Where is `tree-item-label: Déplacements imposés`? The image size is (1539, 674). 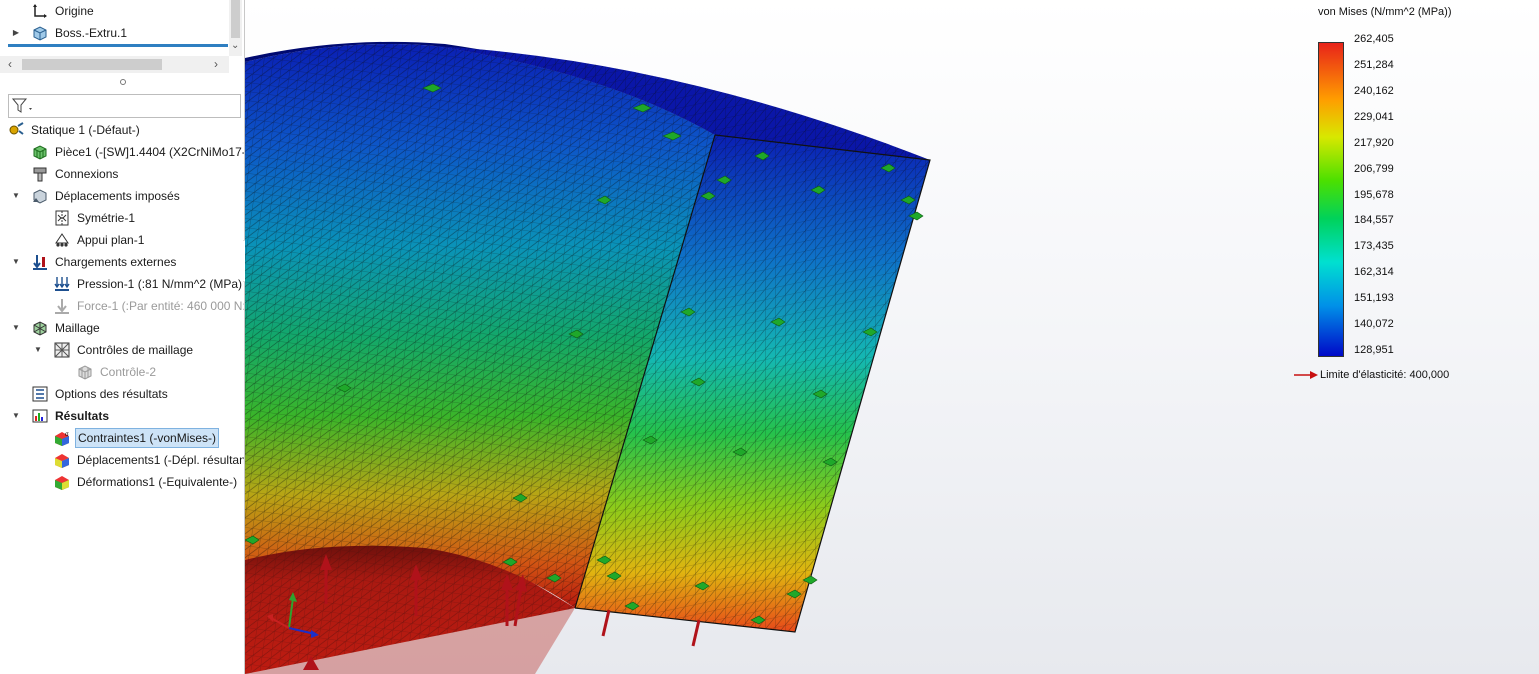 tree-item-label: Déplacements imposés is located at coordinates (117, 196).